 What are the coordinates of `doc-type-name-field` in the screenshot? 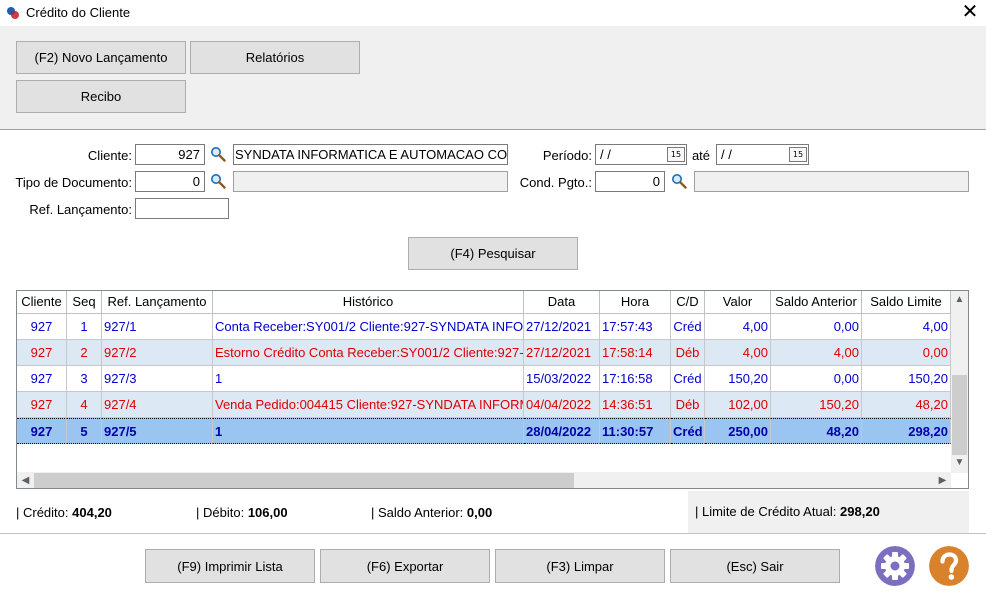 It's located at (370, 181).